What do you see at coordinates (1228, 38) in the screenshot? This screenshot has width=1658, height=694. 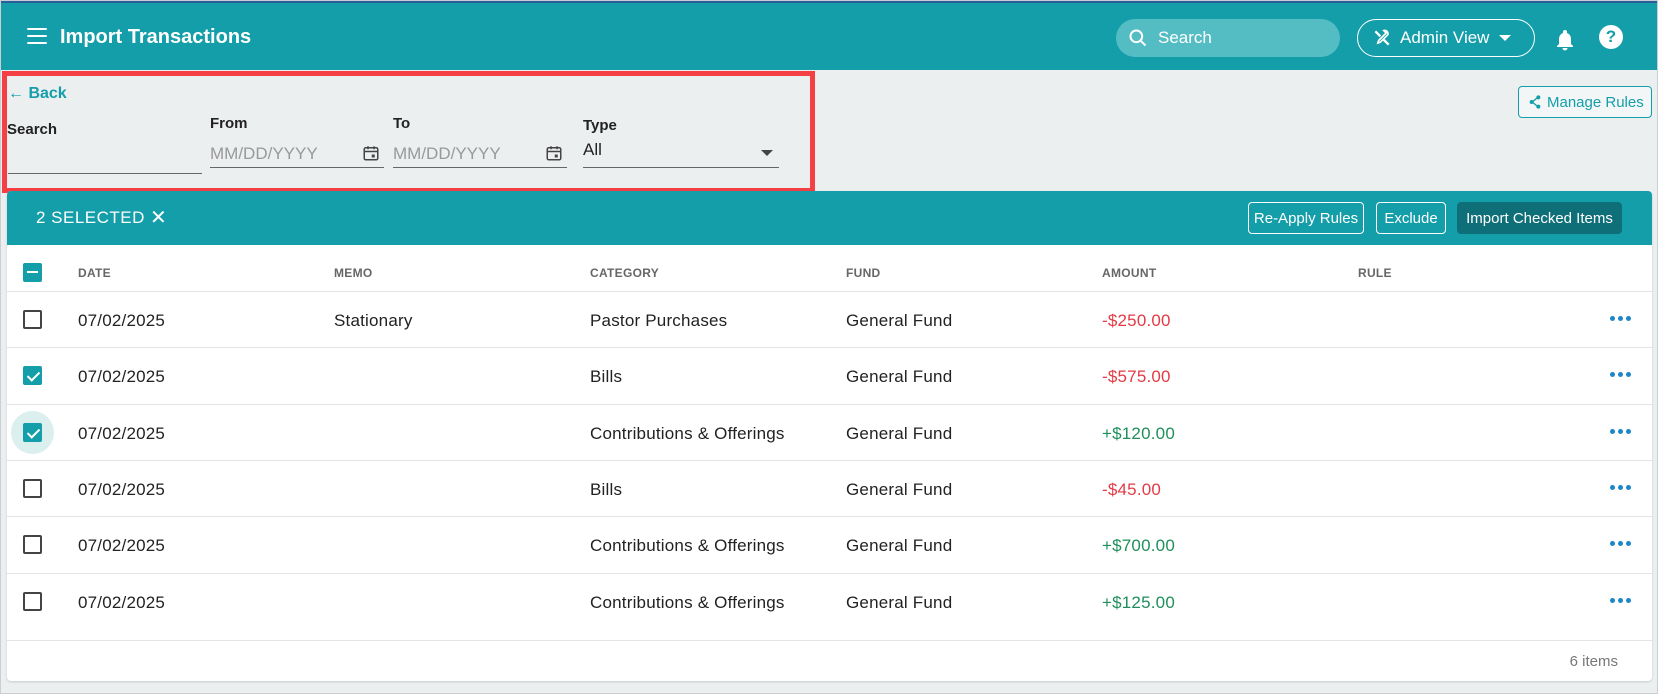 I see `global-search-input: Search` at bounding box center [1228, 38].